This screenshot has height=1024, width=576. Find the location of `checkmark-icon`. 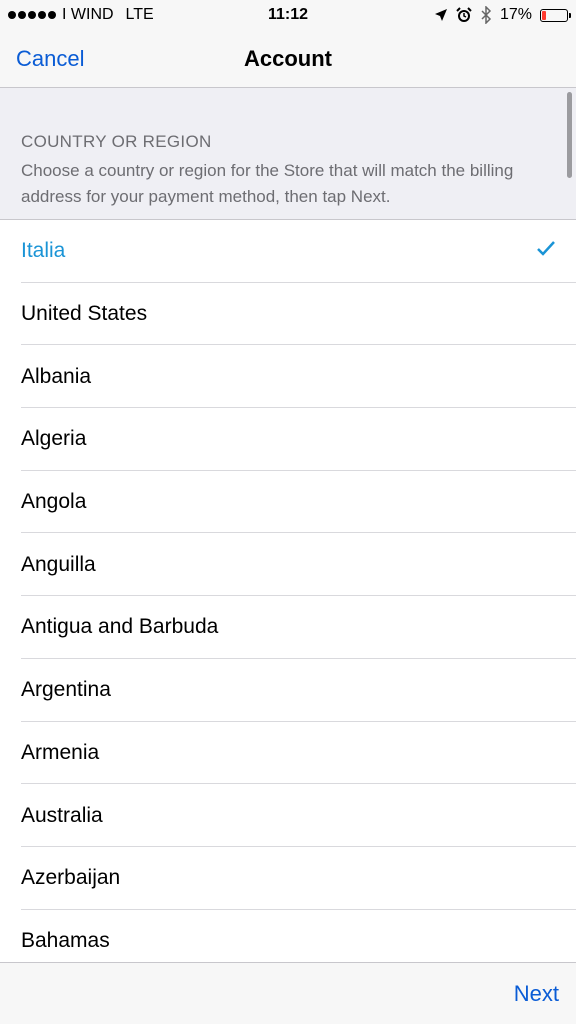

checkmark-icon is located at coordinates (546, 248).